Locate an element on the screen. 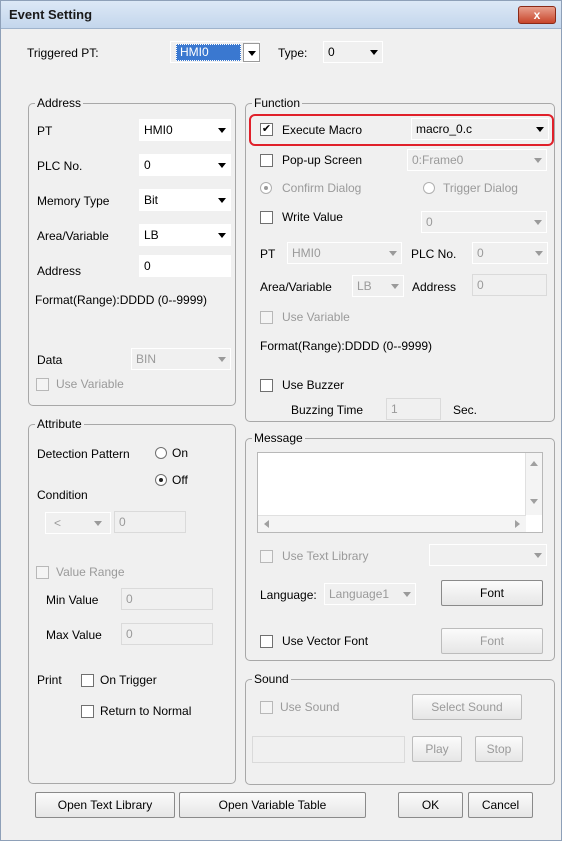 This screenshot has width=562, height=841. stop-button: Stop is located at coordinates (499, 749).